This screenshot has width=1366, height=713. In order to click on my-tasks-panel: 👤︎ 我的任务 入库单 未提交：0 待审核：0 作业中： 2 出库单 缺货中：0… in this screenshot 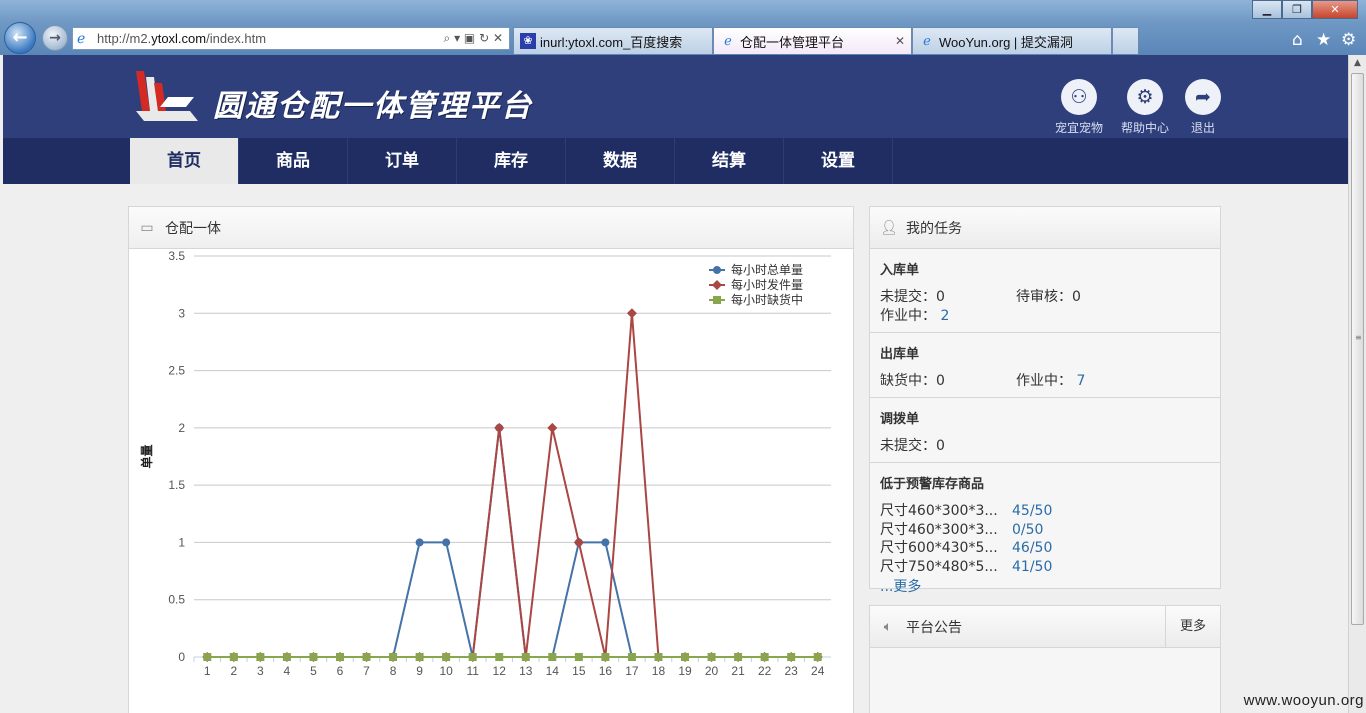, I will do `click(1045, 400)`.